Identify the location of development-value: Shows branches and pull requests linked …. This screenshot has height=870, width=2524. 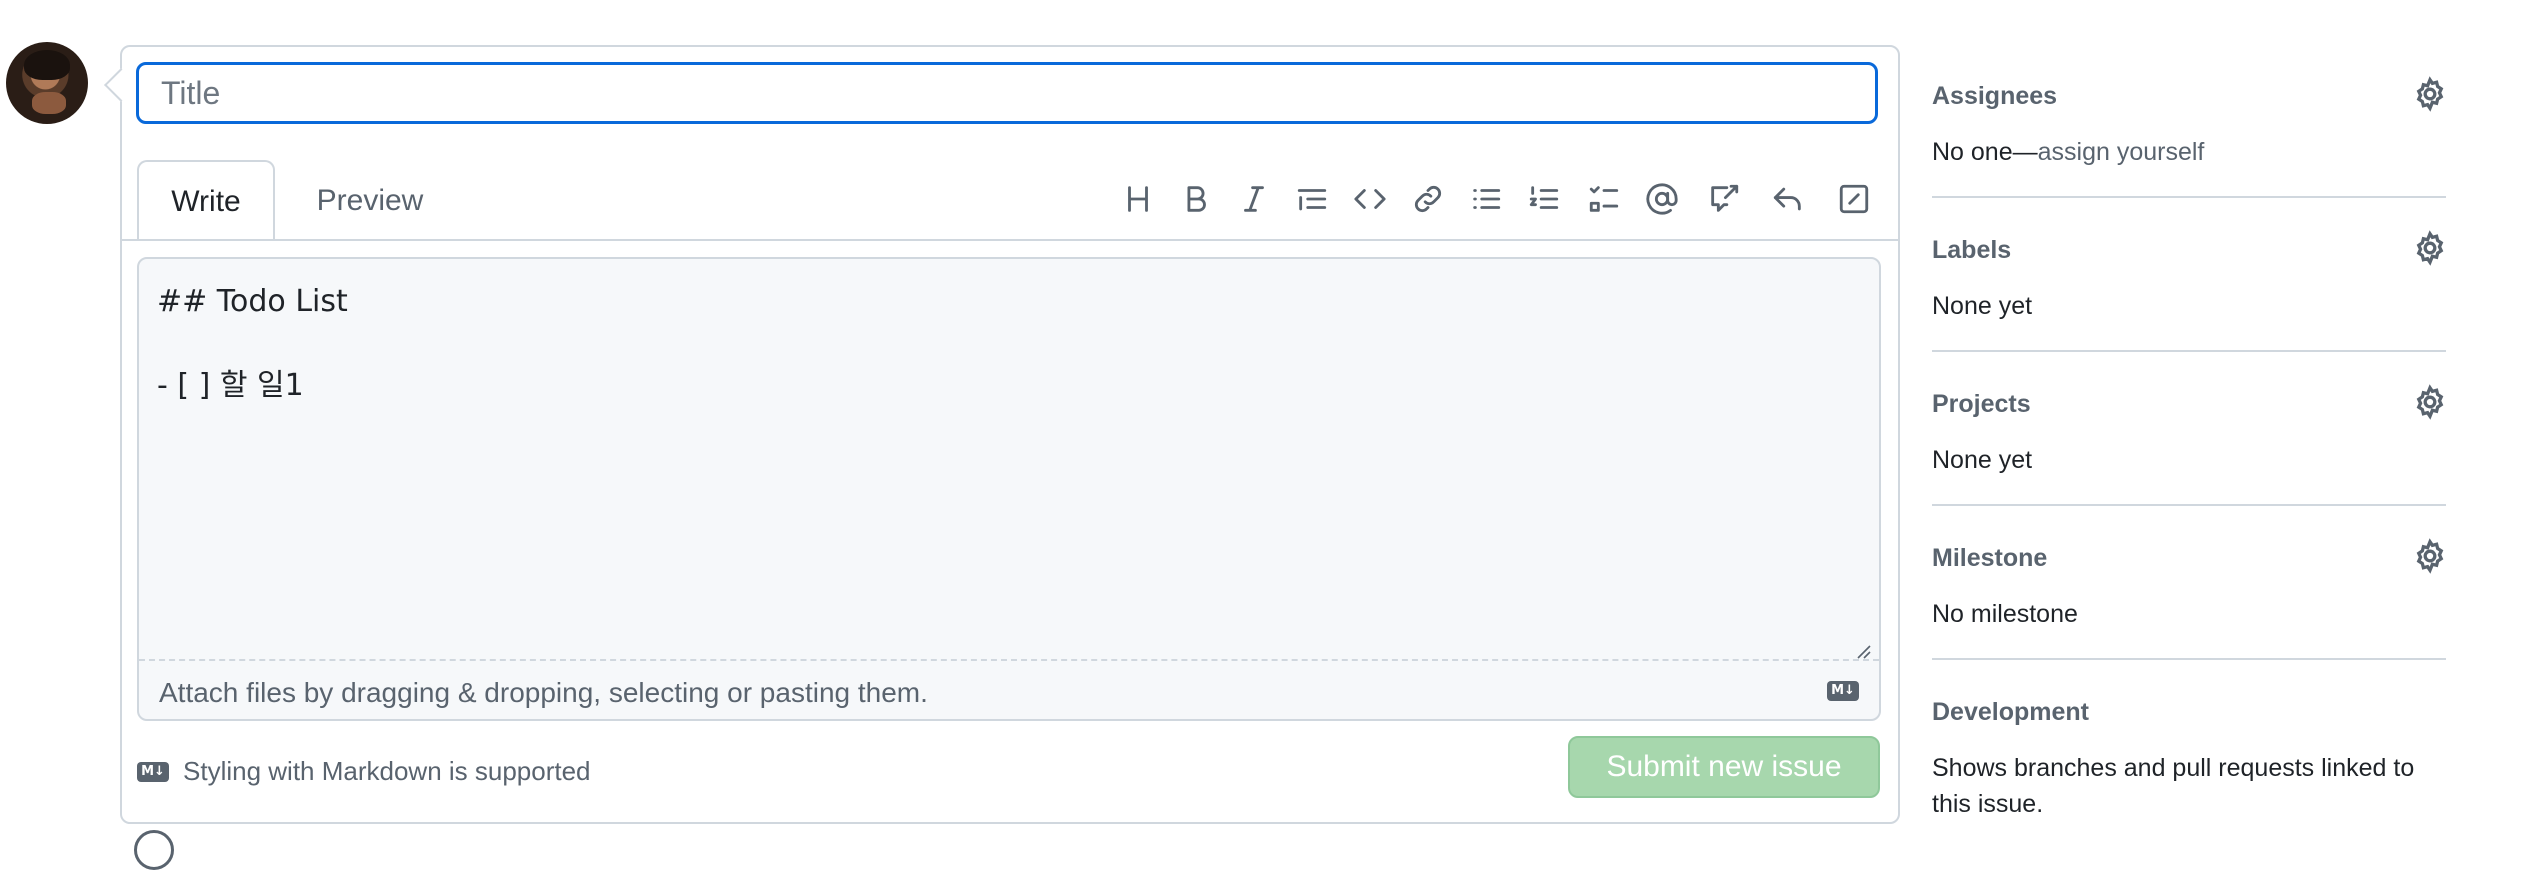
(2173, 786).